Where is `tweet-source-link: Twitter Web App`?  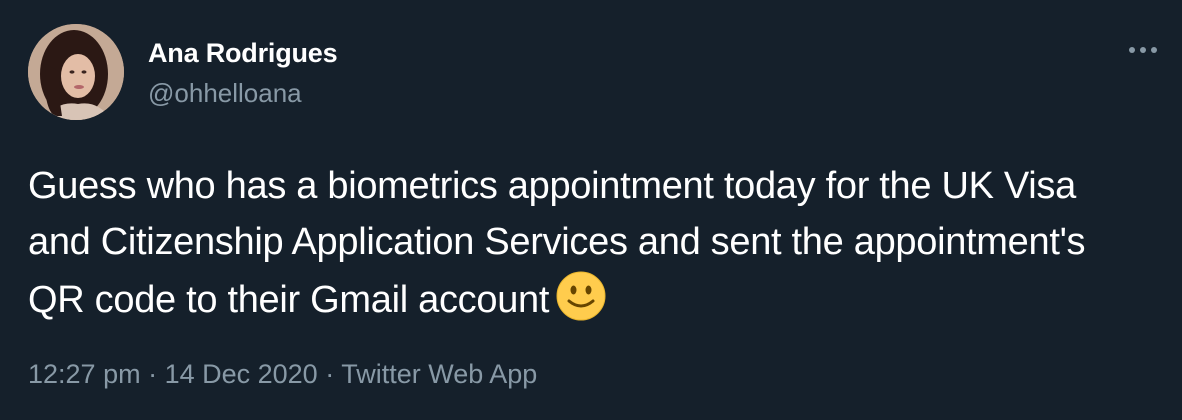 tweet-source-link: Twitter Web App is located at coordinates (439, 374).